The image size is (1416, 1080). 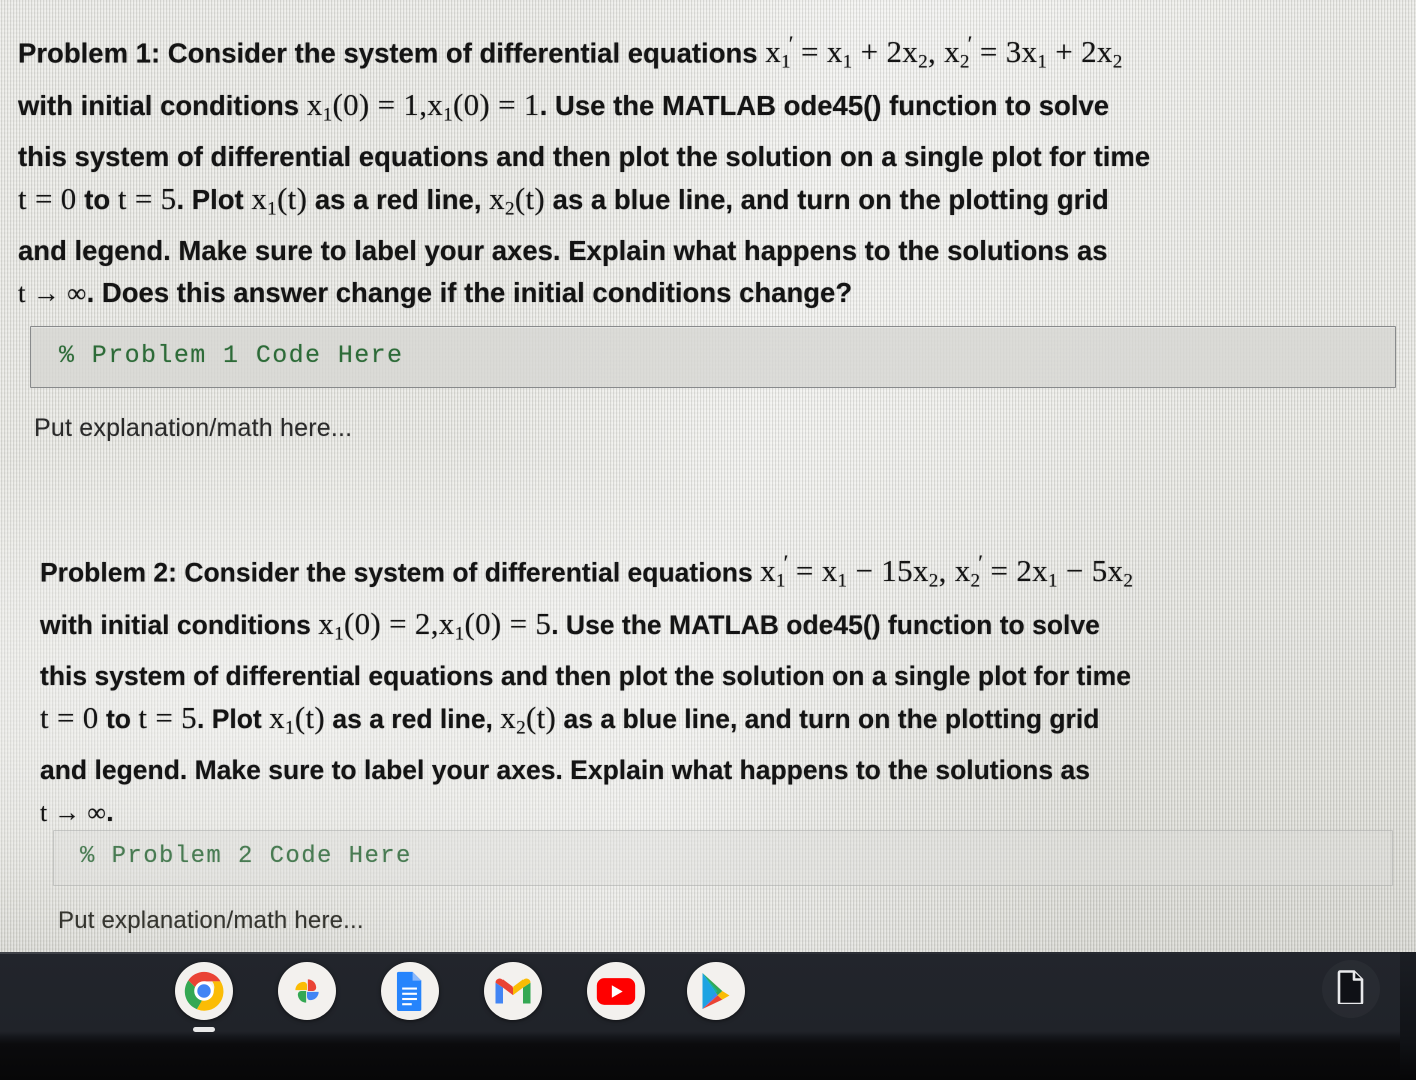 I want to click on shelf-item-play-store, so click(x=716, y=991).